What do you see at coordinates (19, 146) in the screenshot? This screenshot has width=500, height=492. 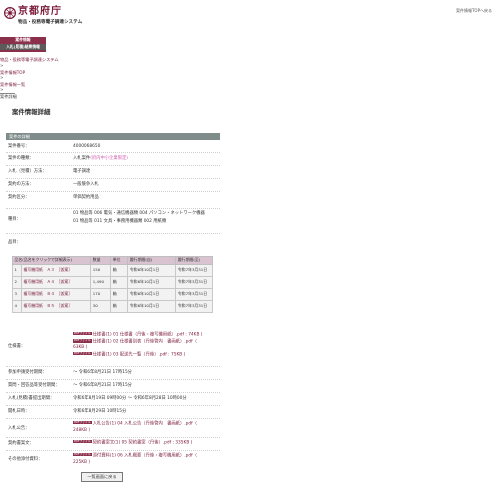 I see `case-number-label: 案件番号：` at bounding box center [19, 146].